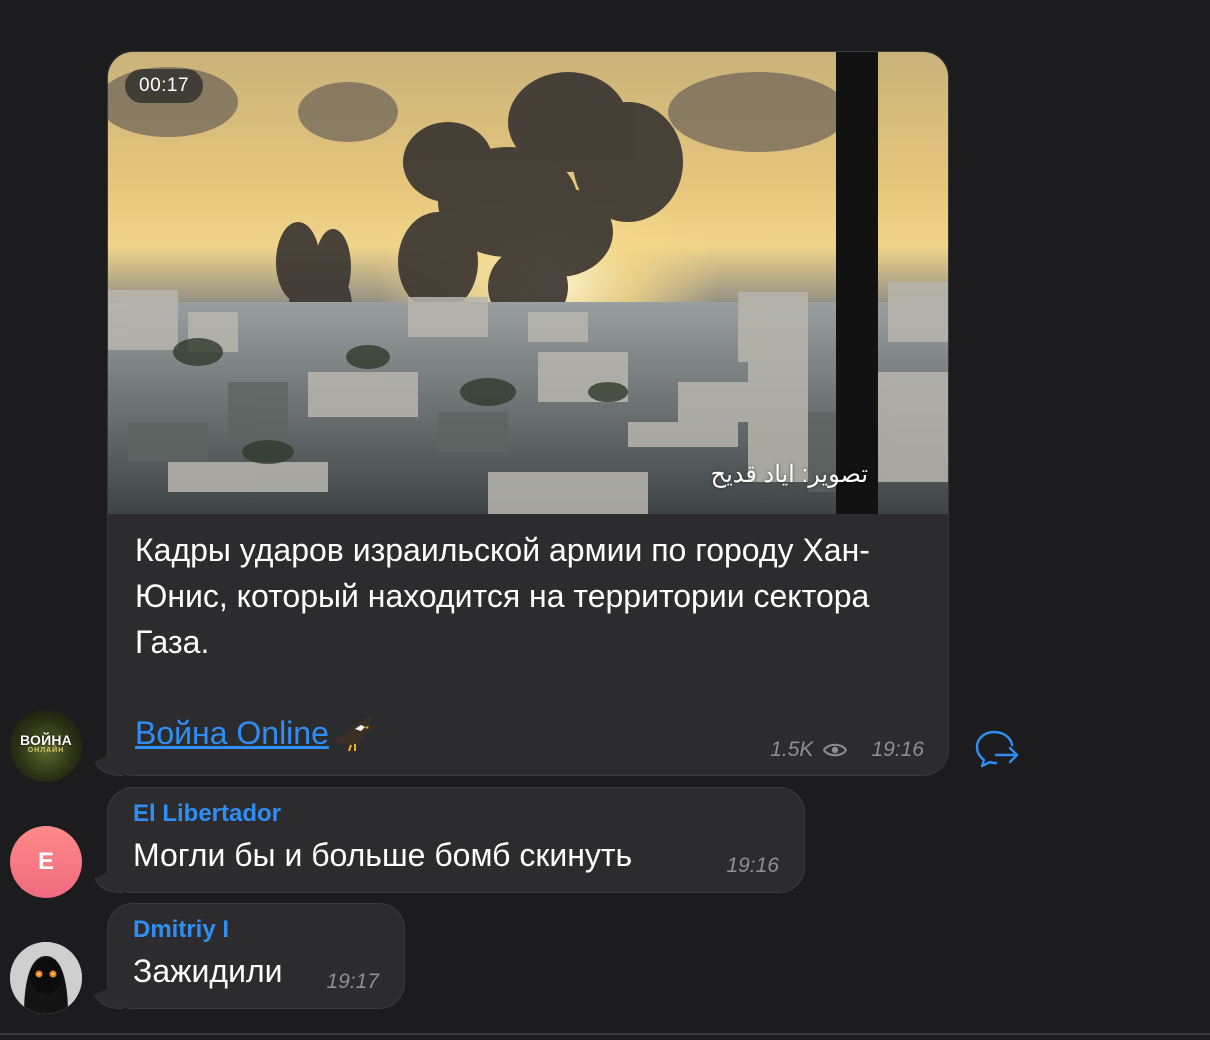 This screenshot has height=1040, width=1210. What do you see at coordinates (232, 733) in the screenshot?
I see `channel-link-label: Война Online` at bounding box center [232, 733].